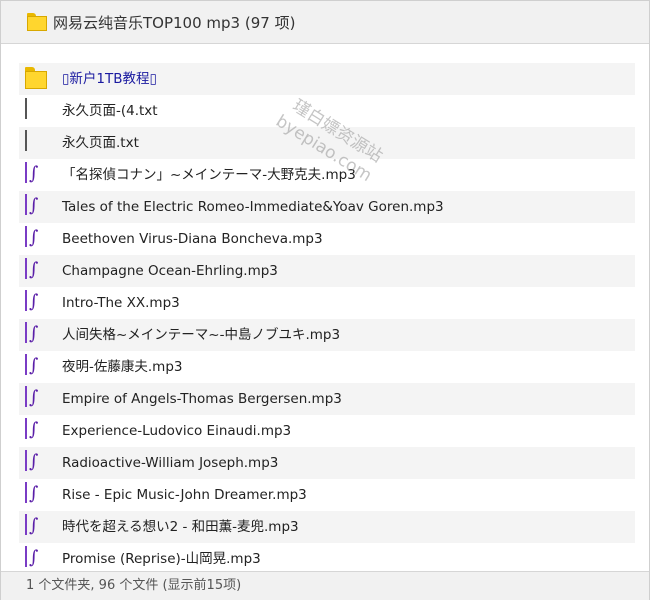  What do you see at coordinates (327, 556) in the screenshot?
I see `file-row: ∫ Promise (Reprise)-山岡晃.mp3` at bounding box center [327, 556].